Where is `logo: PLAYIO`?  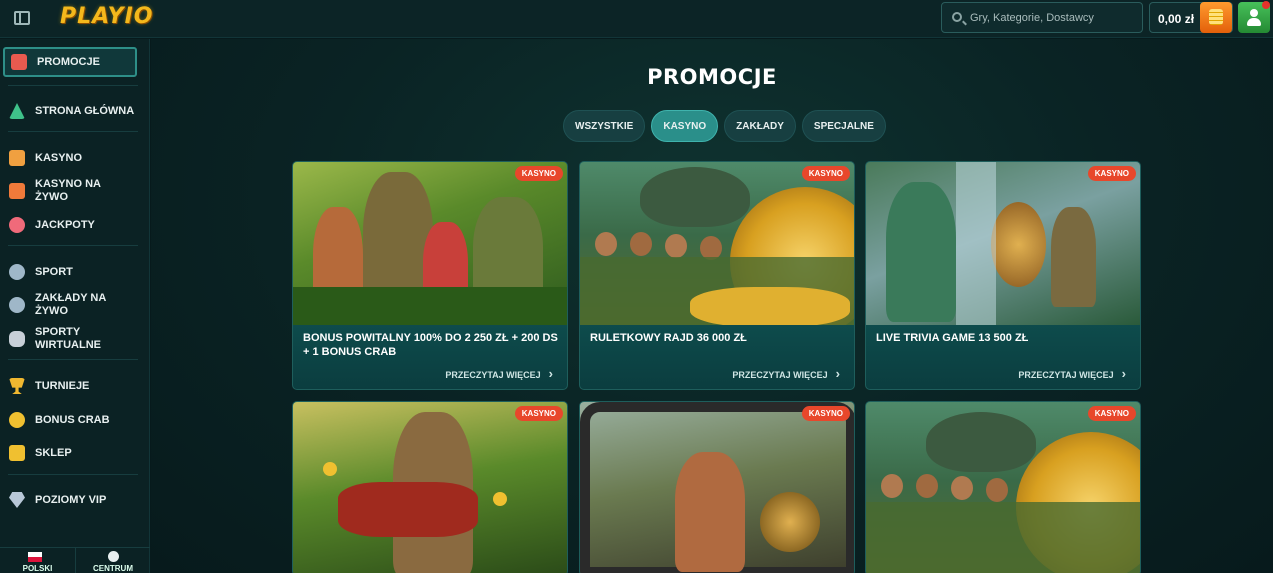 logo: PLAYIO is located at coordinates (106, 16).